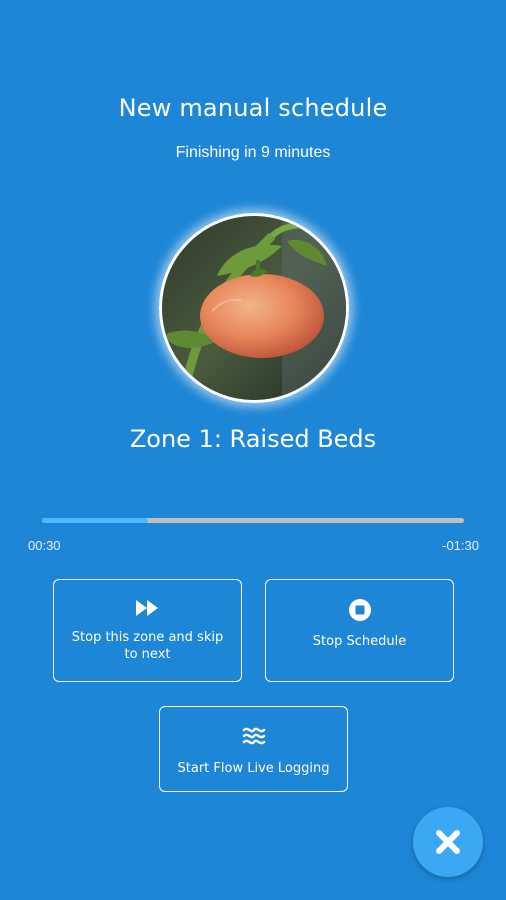 The image size is (506, 900). I want to click on flow-logging-label: Start Flow Live Logging, so click(253, 768).